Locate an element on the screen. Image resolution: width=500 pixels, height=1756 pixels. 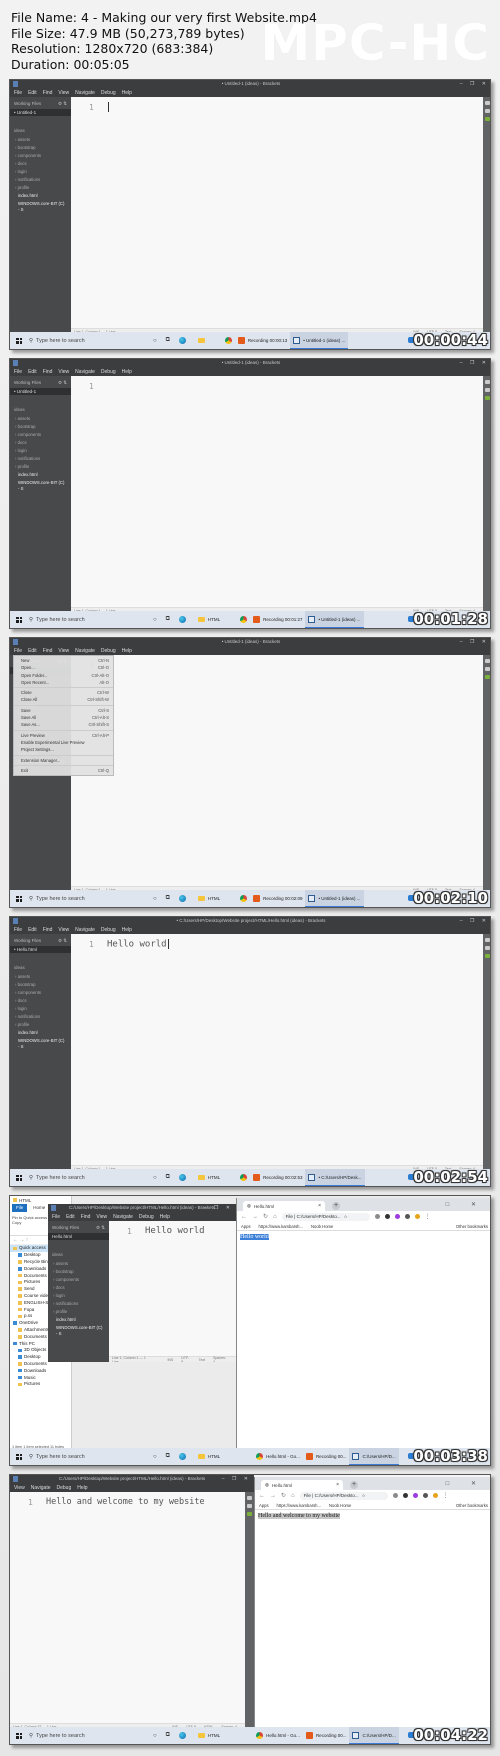
taskbar-file-explorer: HTML is located at coordinates (209, 1456).